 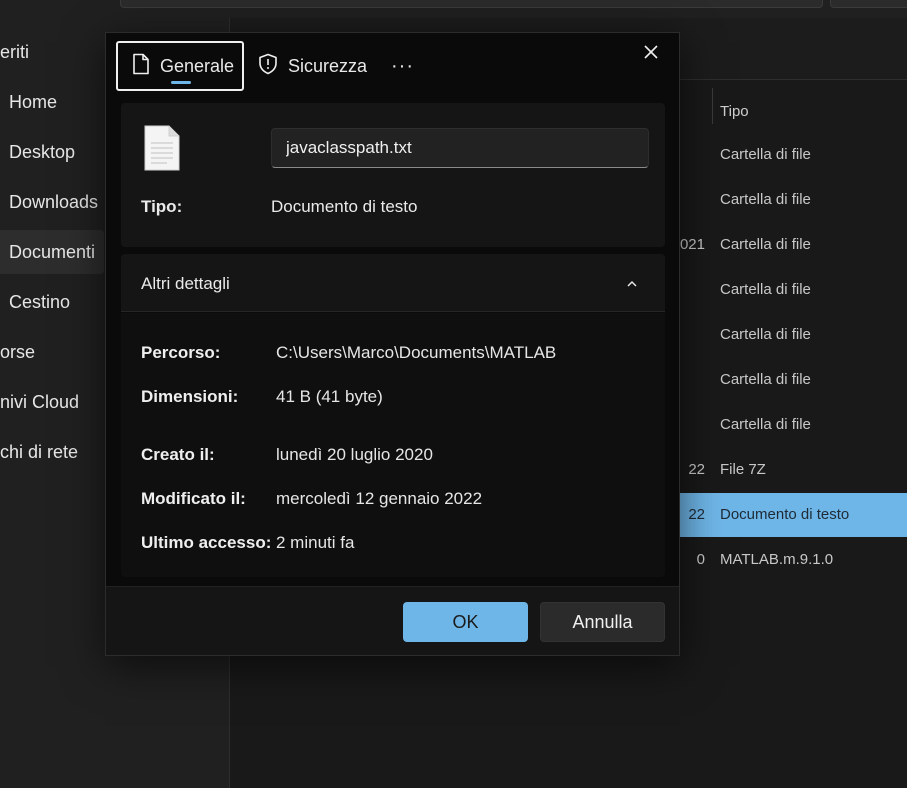 I want to click on column-header-type: Tipo, so click(x=734, y=111).